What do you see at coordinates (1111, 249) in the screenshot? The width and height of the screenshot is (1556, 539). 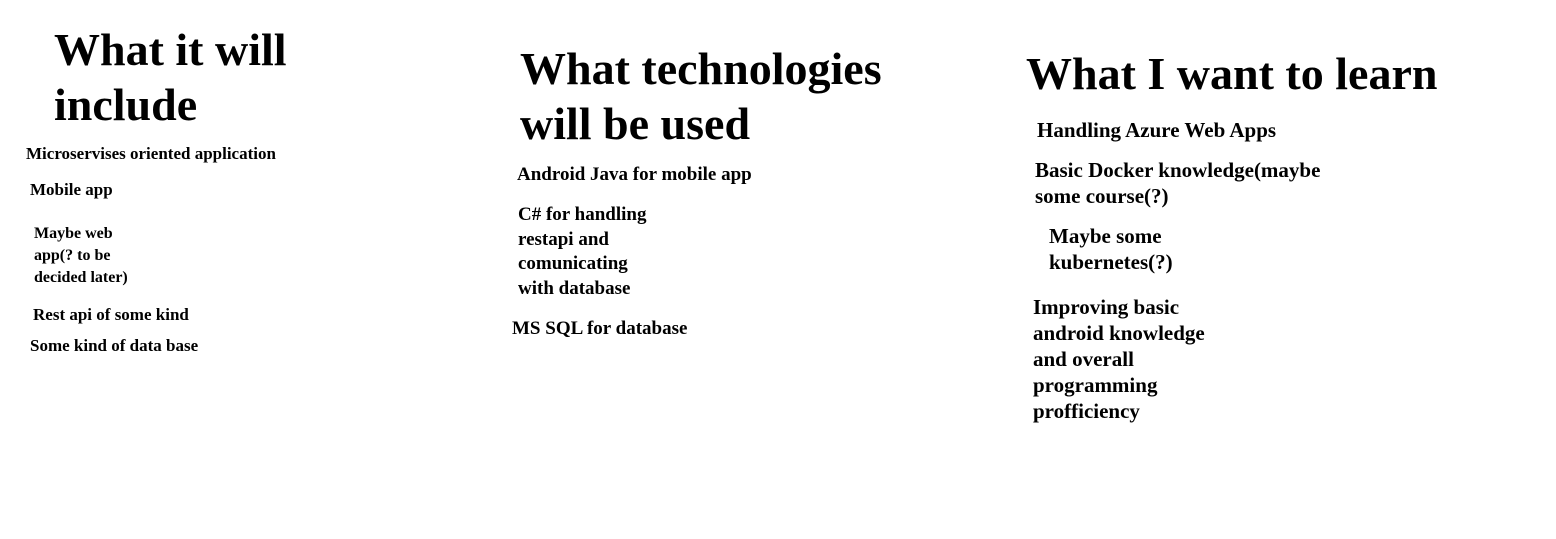 I see `list-item: Maybe some kubernetes(?)` at bounding box center [1111, 249].